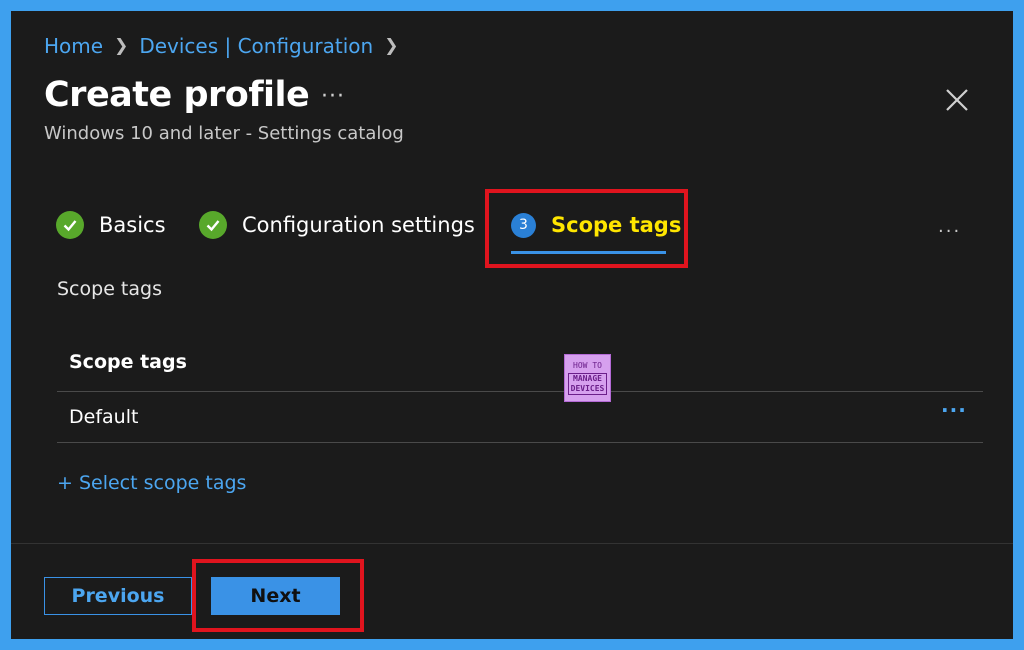 Image resolution: width=1024 pixels, height=650 pixels. I want to click on table-divider, so click(520, 442).